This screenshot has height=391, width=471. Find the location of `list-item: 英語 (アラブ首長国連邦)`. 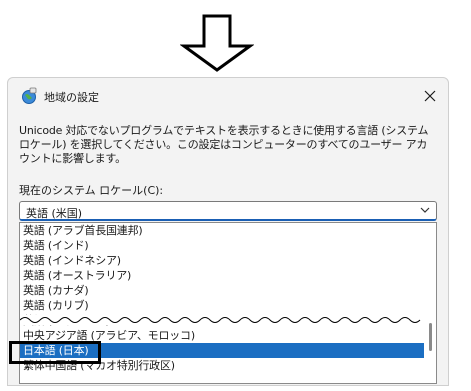

list-item: 英語 (アラブ首長国連邦) is located at coordinates (222, 230).